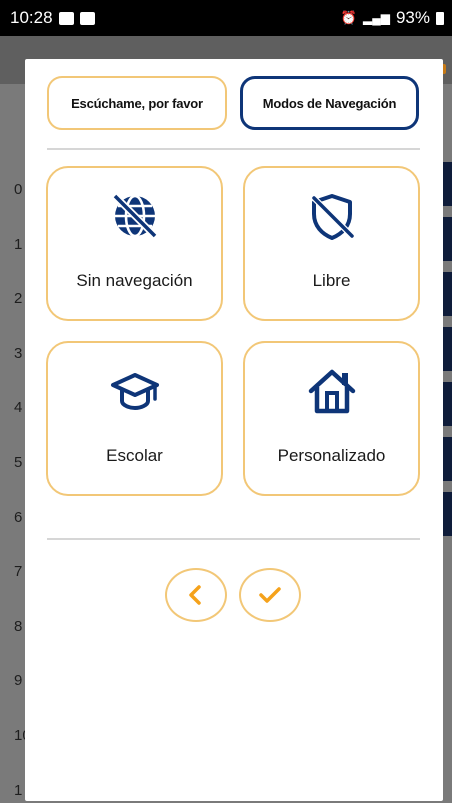  I want to click on globe-slash-icon, so click(134, 216).